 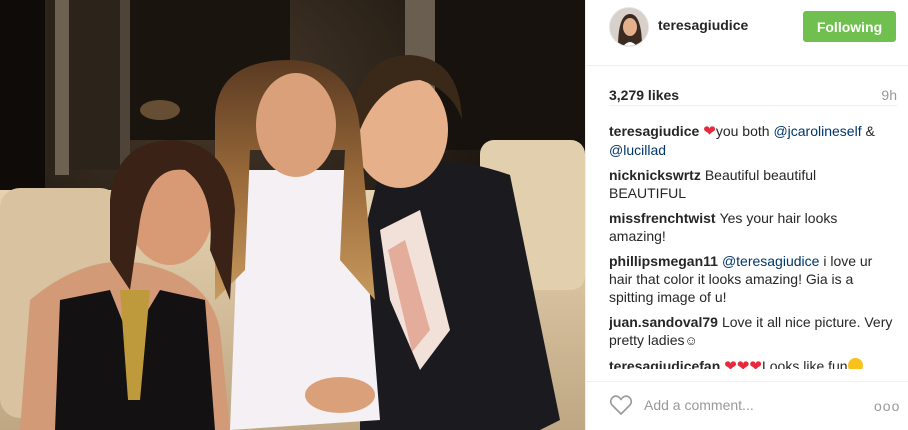 I want to click on avatar-image, so click(x=629, y=27).